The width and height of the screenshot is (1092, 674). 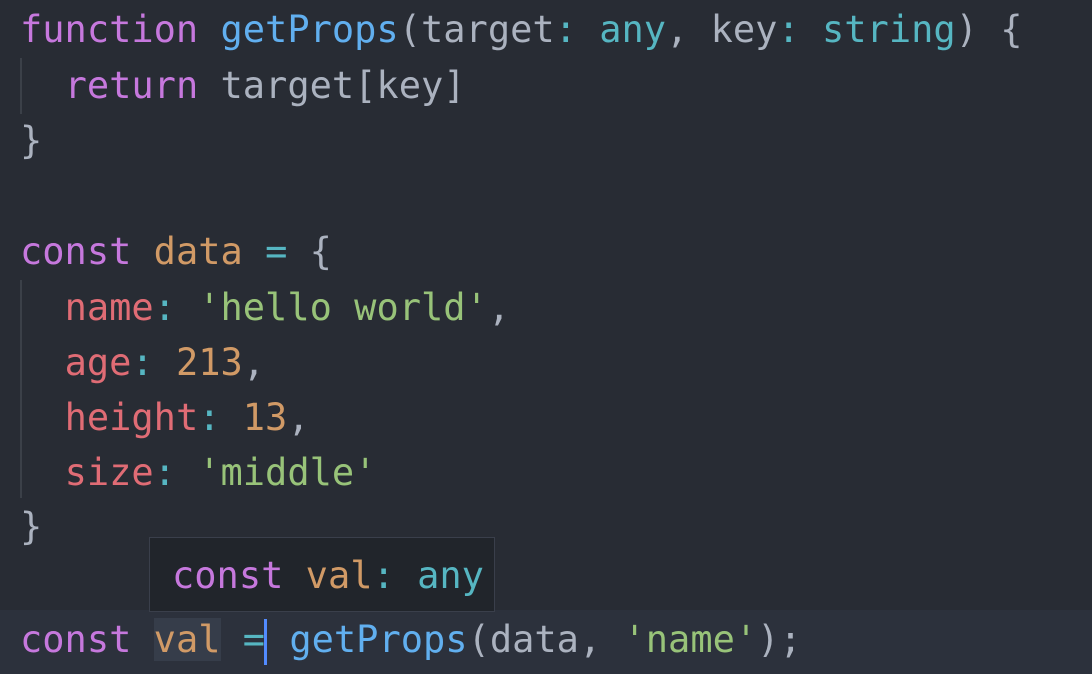 What do you see at coordinates (546, 308) in the screenshot?
I see `code-line-6: name: 'hello world',` at bounding box center [546, 308].